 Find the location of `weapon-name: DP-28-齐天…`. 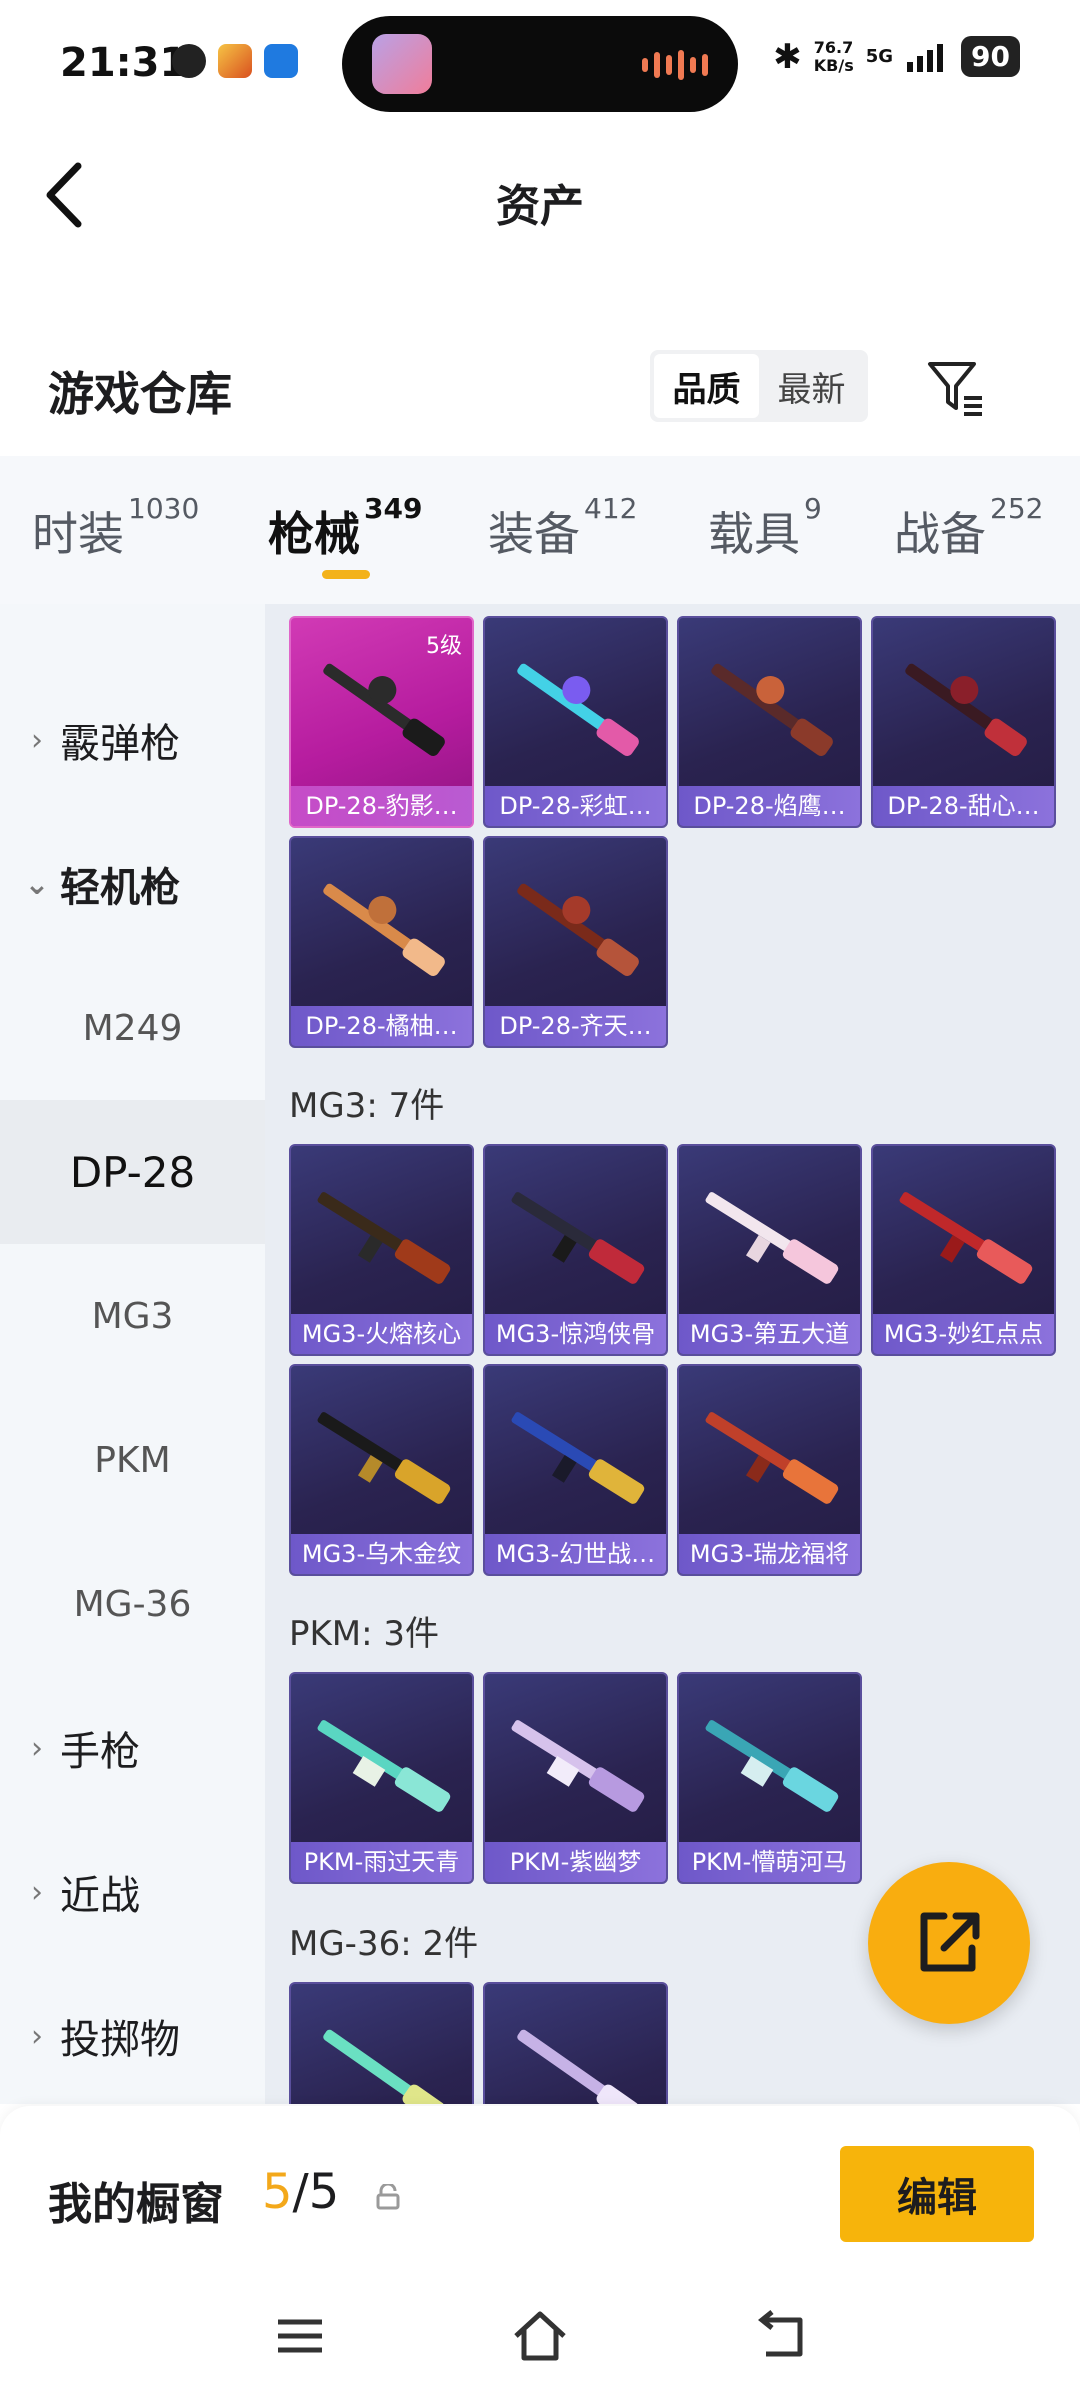

weapon-name: DP-28-齐天… is located at coordinates (575, 1026).